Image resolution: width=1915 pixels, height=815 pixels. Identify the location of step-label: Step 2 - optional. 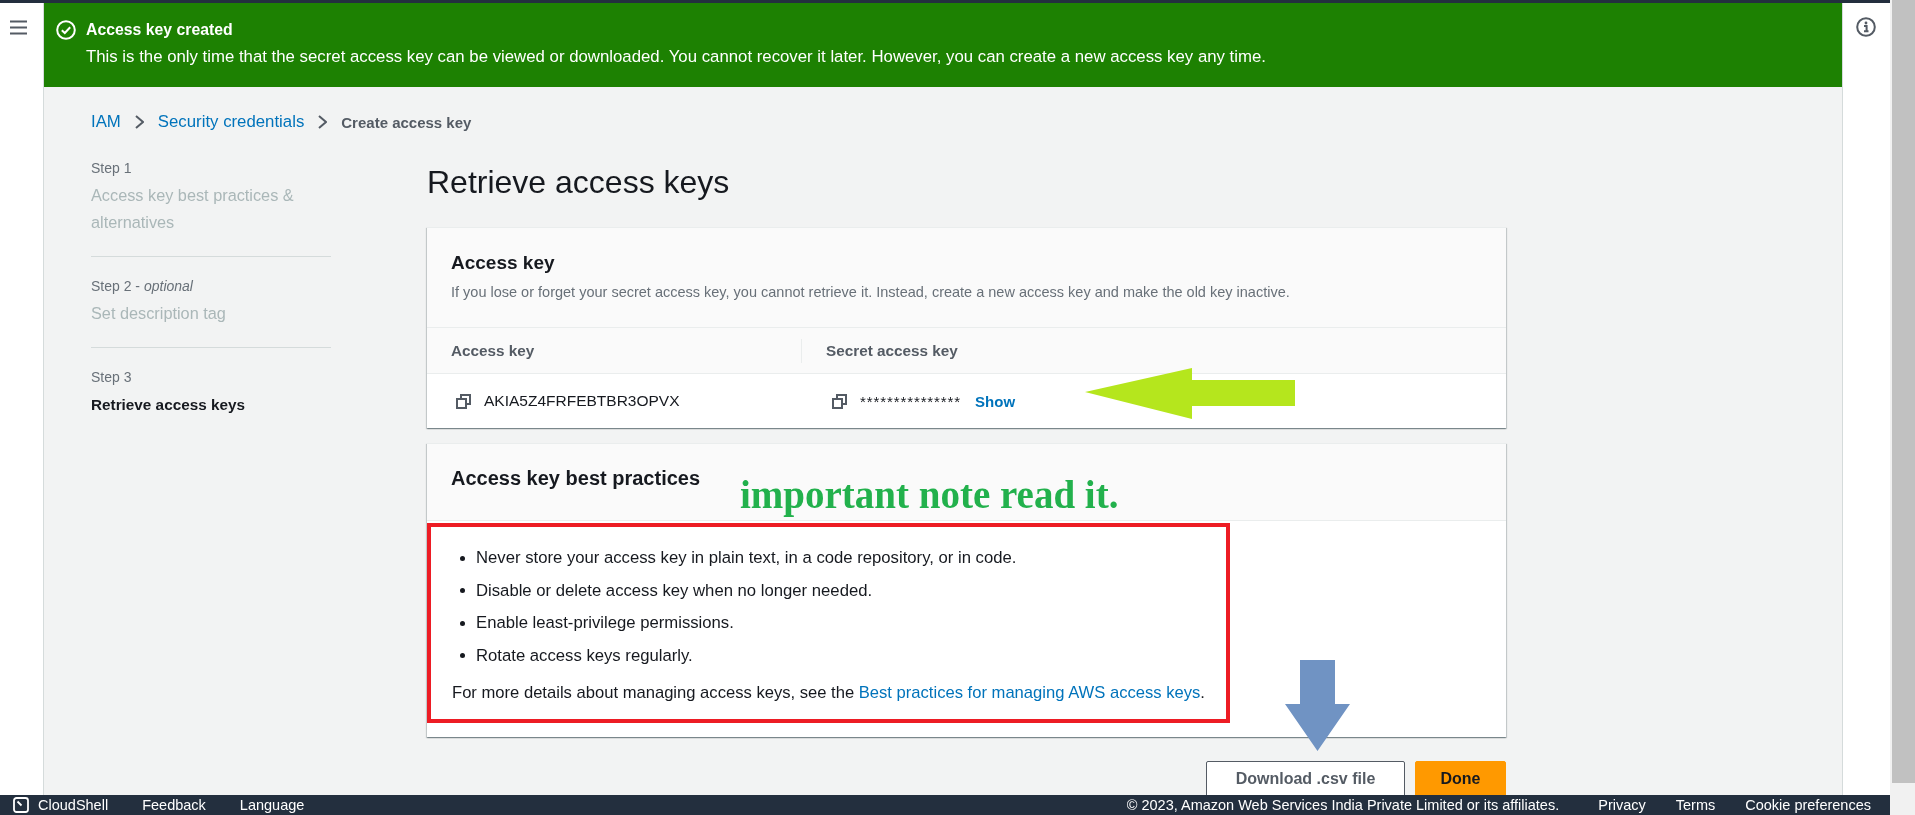
(142, 286).